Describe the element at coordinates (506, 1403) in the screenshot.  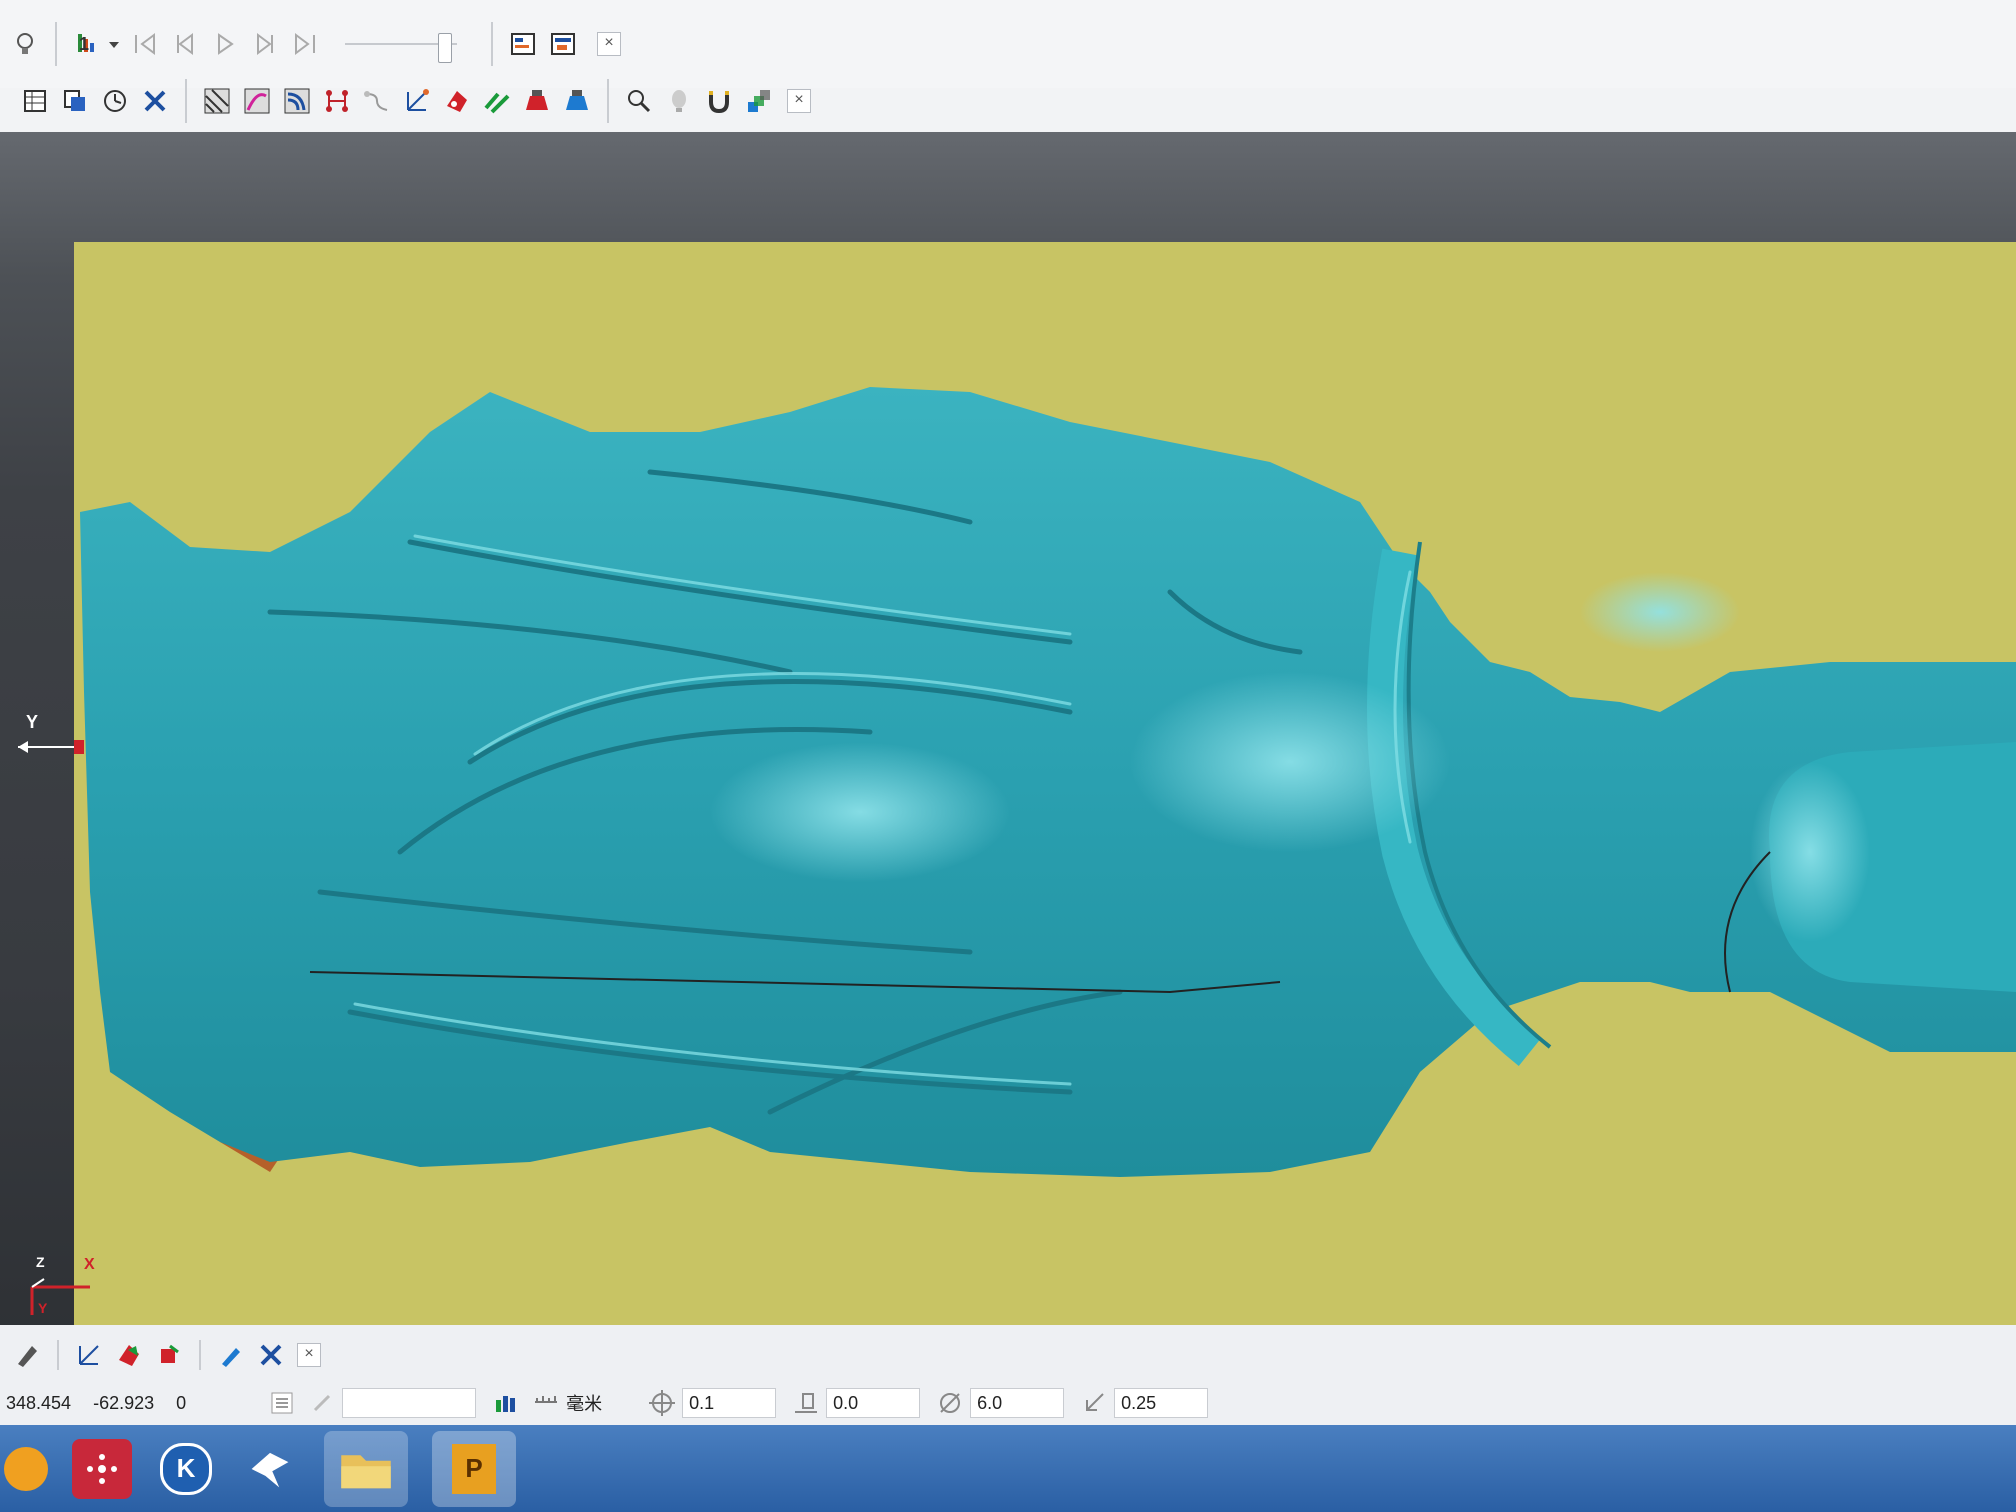
I see `bars-icon` at that location.